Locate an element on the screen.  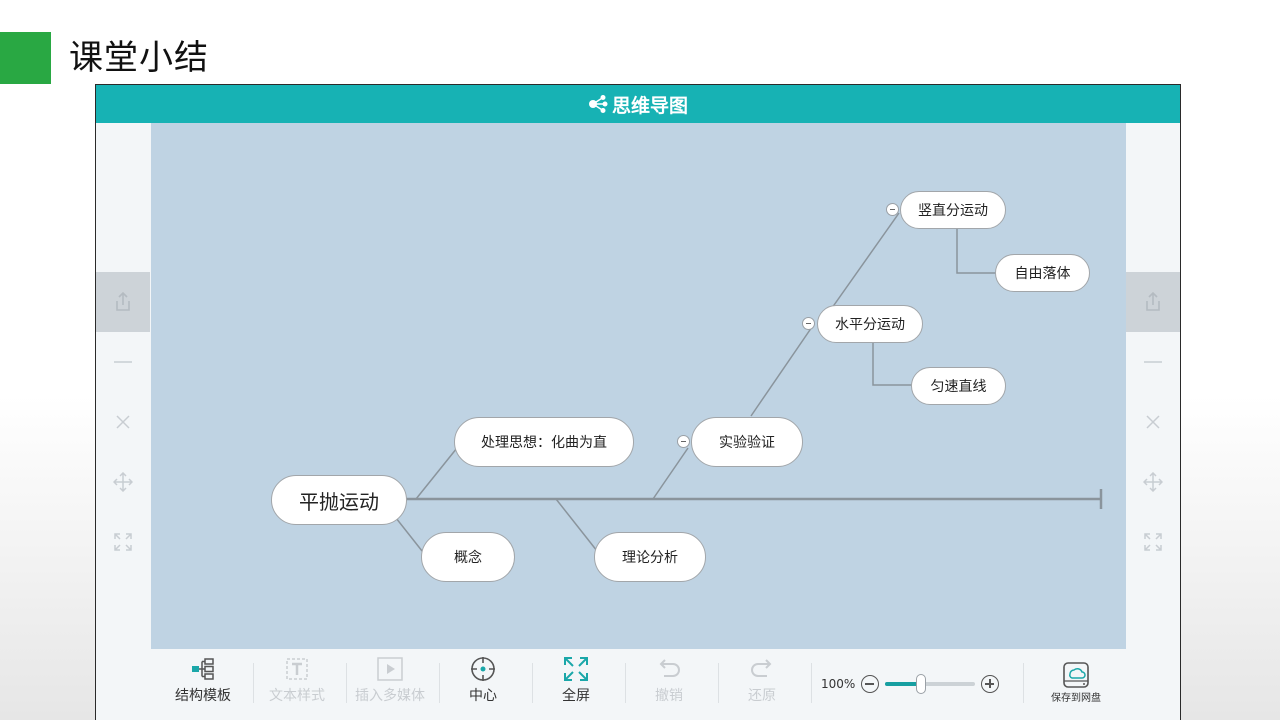
fullscreen-icon is located at coordinates (576, 669).